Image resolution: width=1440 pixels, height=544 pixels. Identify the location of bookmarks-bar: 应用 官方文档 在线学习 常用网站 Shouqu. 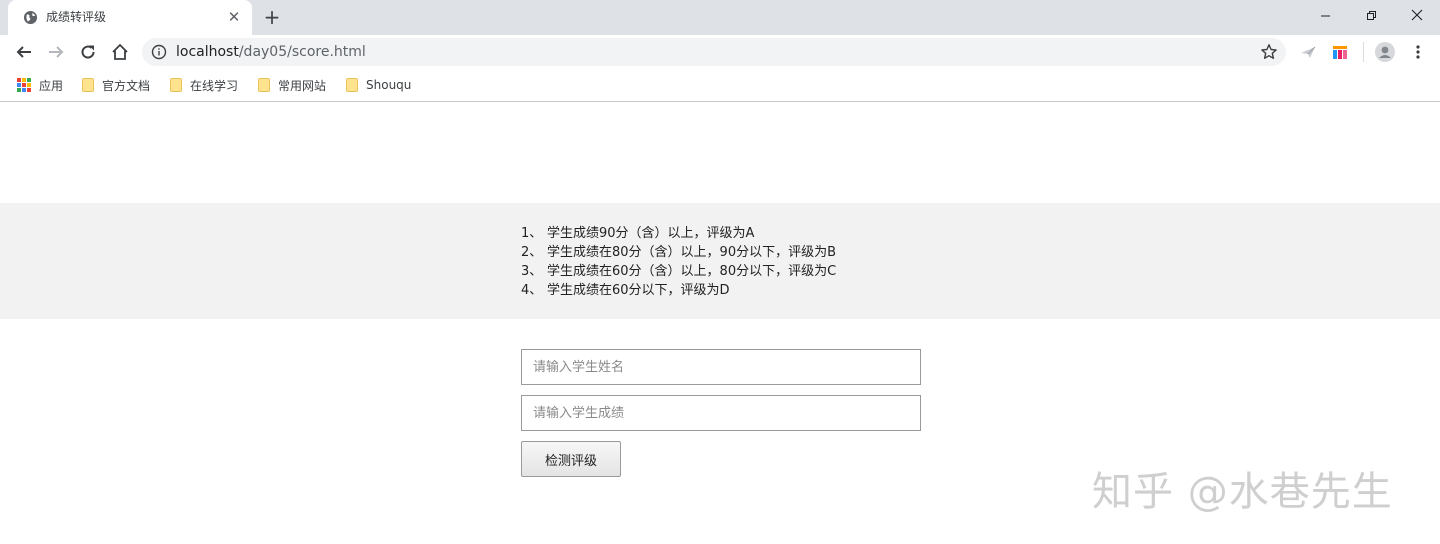
(720, 85).